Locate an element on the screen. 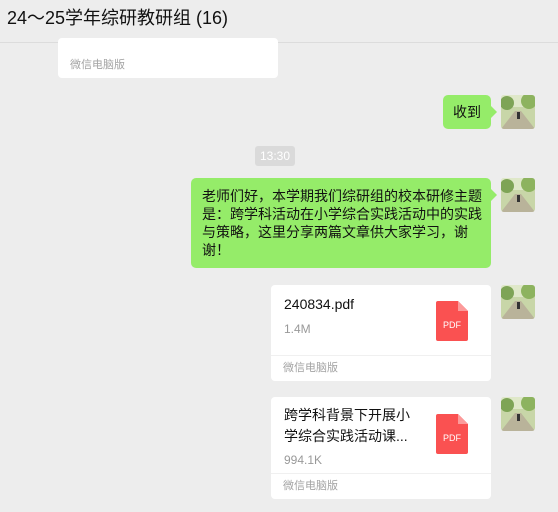 The width and height of the screenshot is (558, 512). message-line: 与策略，这里分享两篇文章供大家学习，谢 is located at coordinates (335, 232).